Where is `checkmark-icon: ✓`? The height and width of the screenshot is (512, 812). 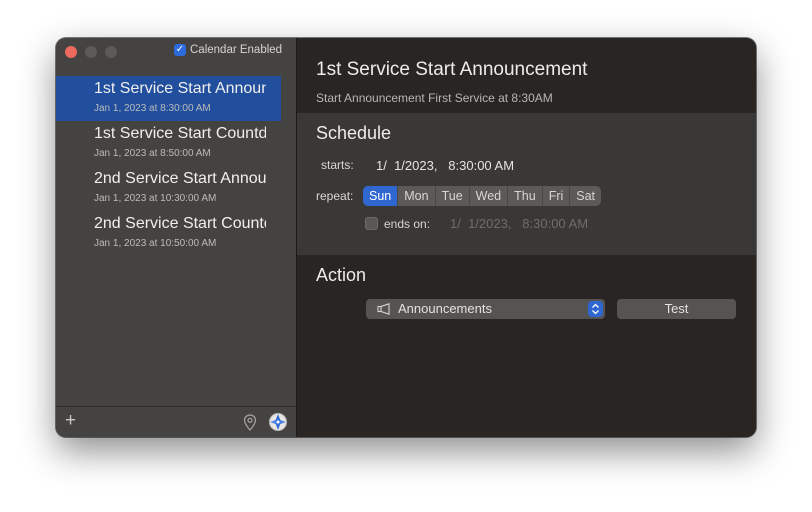 checkmark-icon: ✓ is located at coordinates (180, 50).